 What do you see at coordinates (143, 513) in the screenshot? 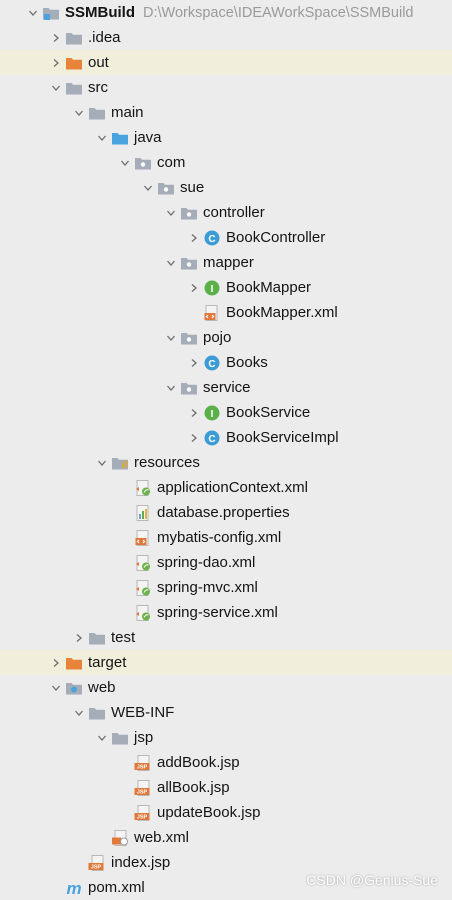
I see `properties-file-icon` at bounding box center [143, 513].